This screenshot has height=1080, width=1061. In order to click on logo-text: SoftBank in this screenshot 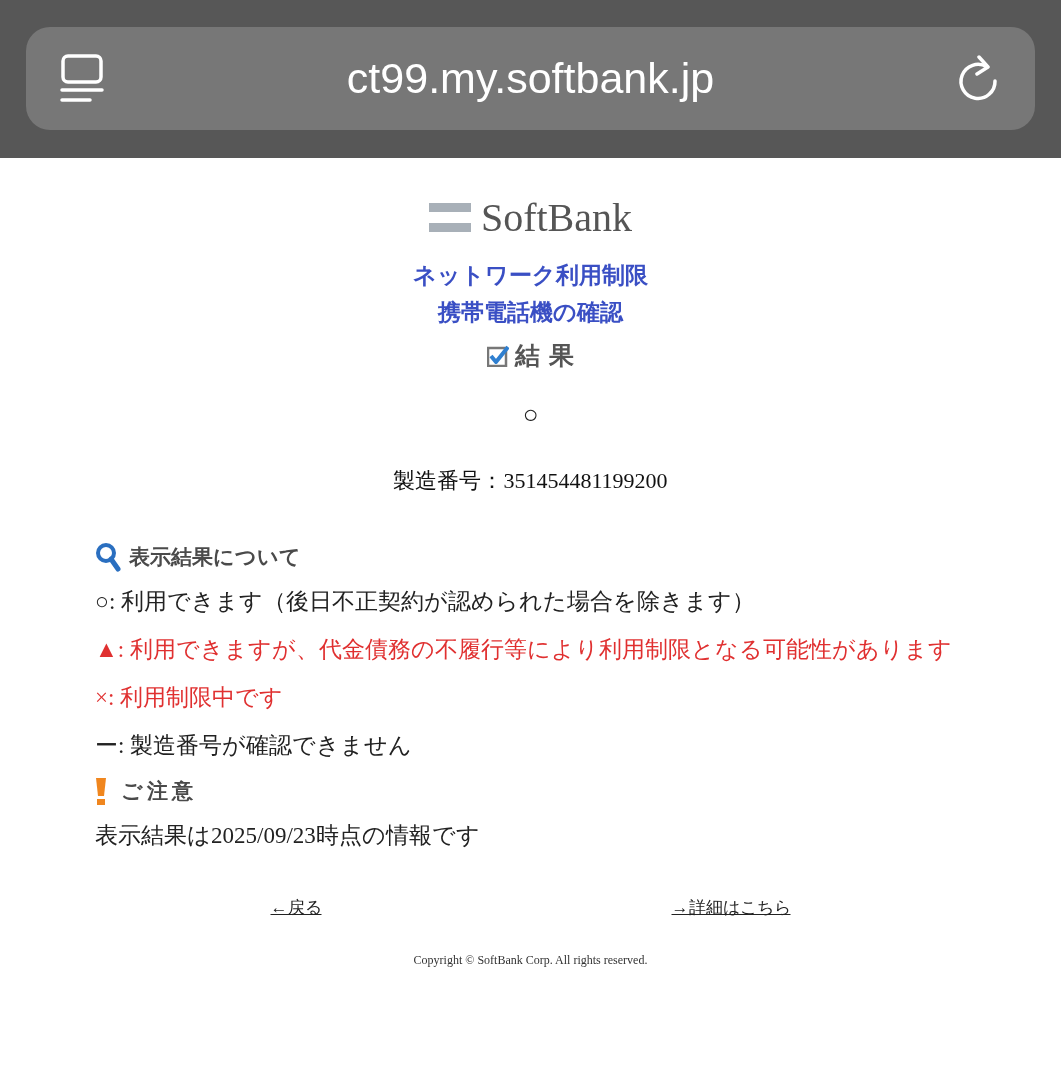, I will do `click(556, 217)`.